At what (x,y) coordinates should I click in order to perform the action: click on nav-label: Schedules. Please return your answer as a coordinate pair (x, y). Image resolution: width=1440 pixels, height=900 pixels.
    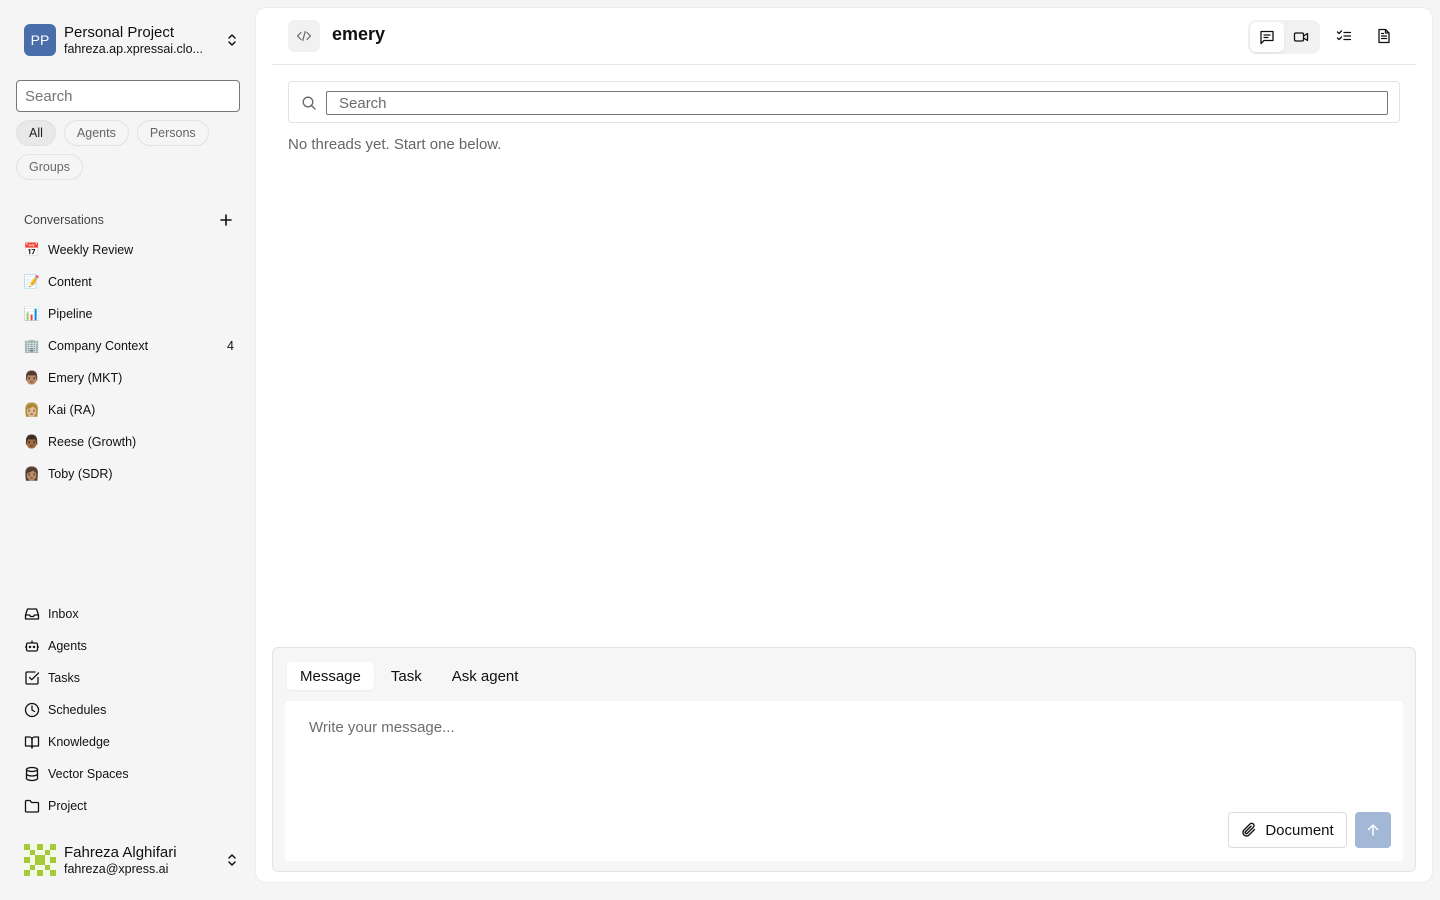
    Looking at the image, I should click on (77, 710).